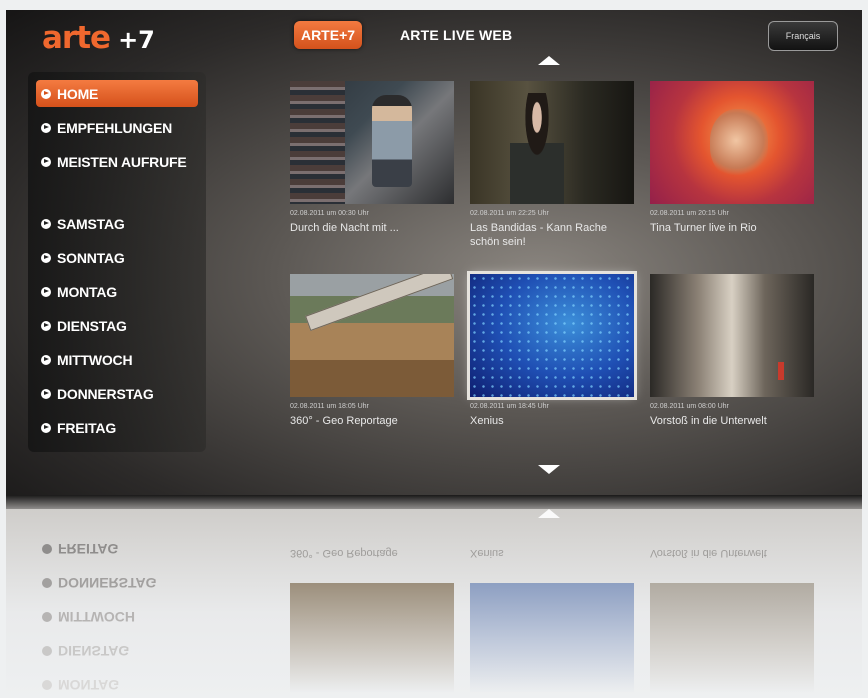  I want to click on sidebar-item-home: HOME, so click(117, 93).